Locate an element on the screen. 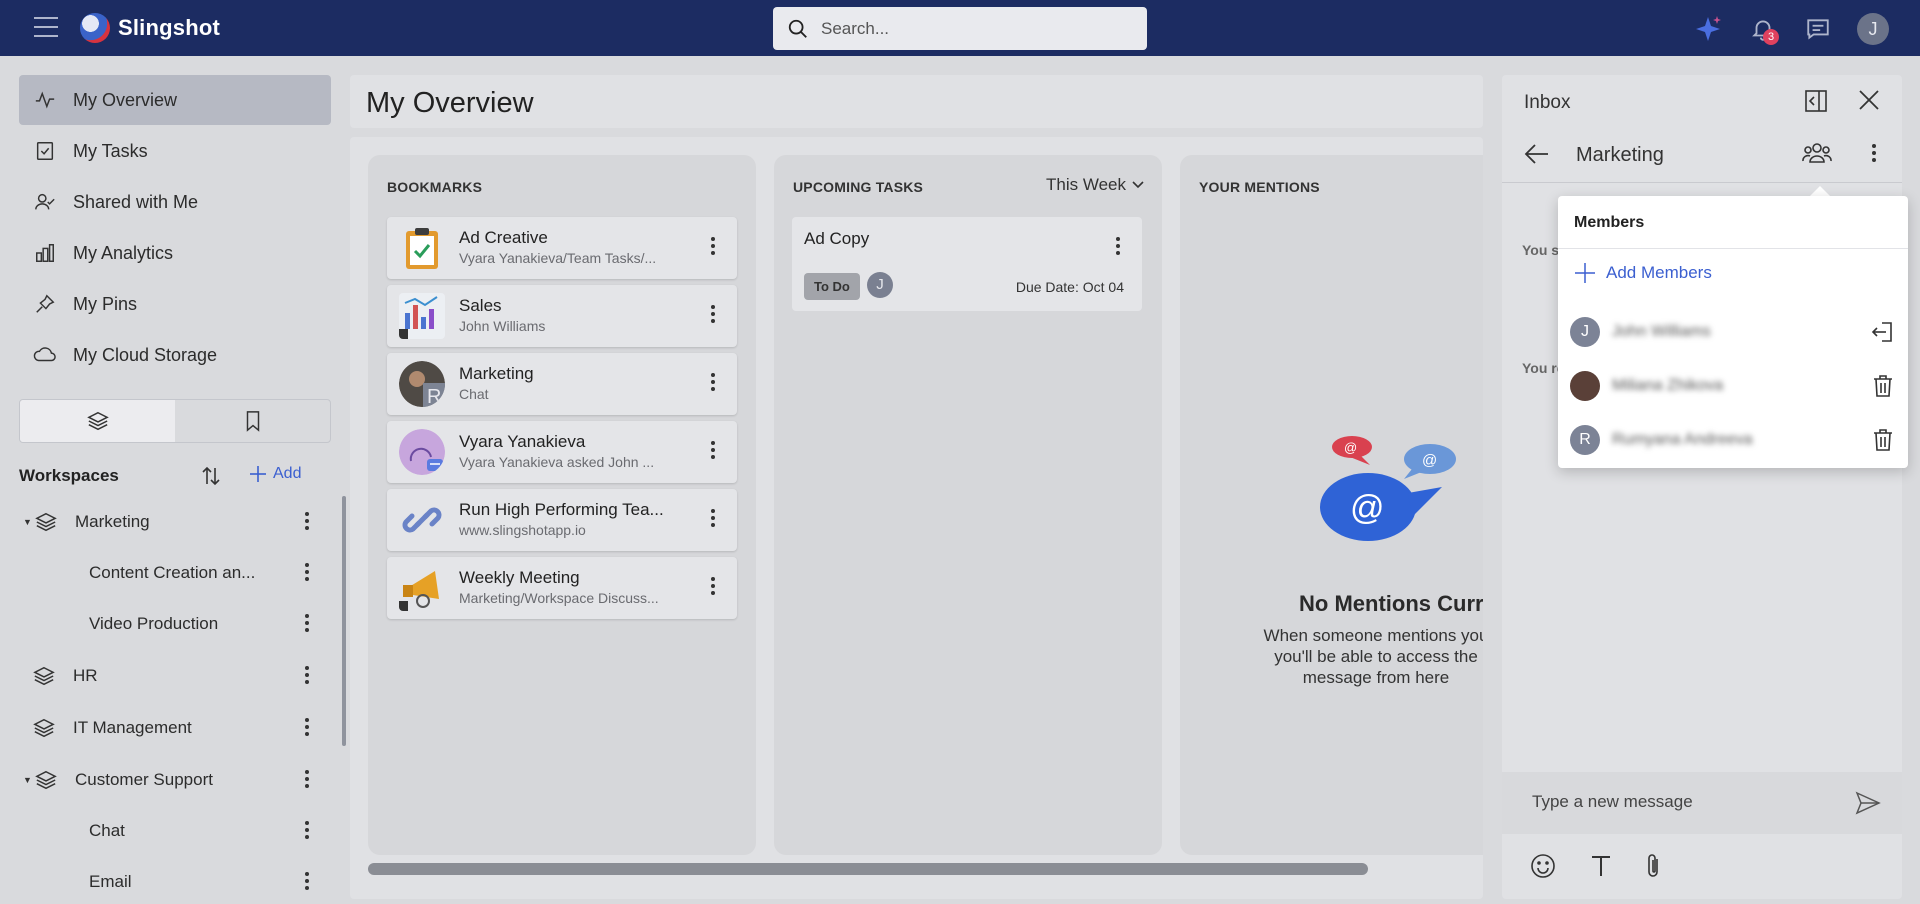  bookmark-item: R Marketing Chat is located at coordinates (562, 384).